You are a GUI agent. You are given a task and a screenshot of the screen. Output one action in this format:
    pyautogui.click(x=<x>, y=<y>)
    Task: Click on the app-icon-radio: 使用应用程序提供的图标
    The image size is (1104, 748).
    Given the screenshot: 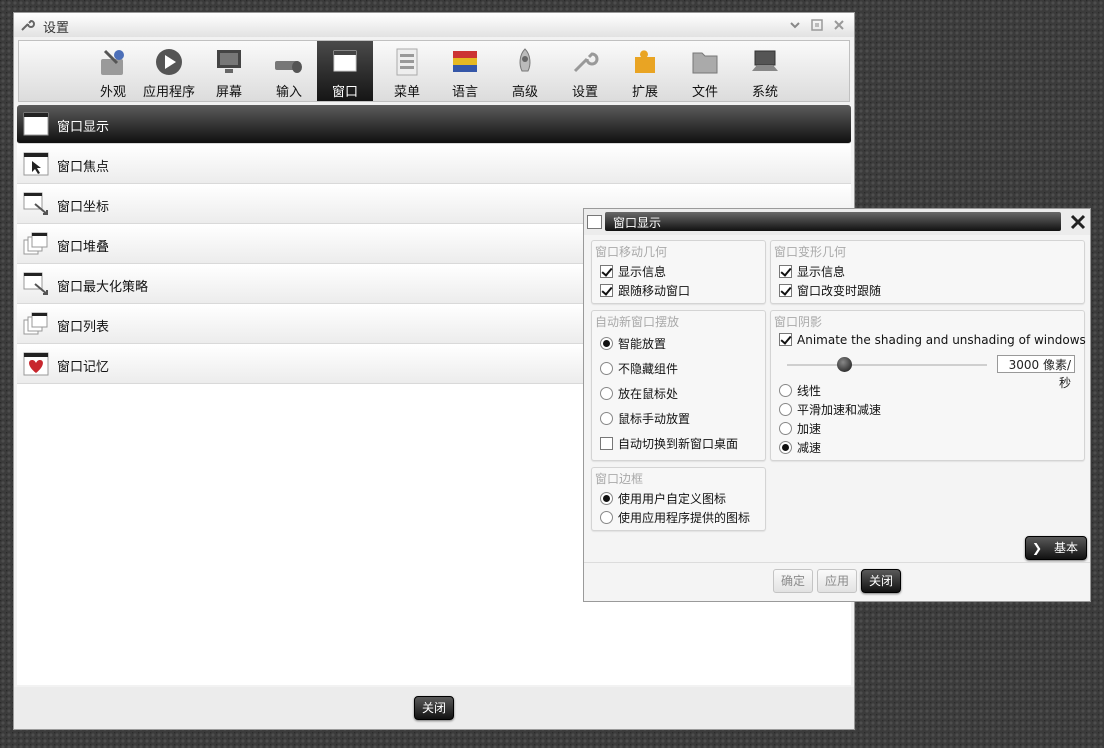 What is the action you would take?
    pyautogui.click(x=675, y=517)
    